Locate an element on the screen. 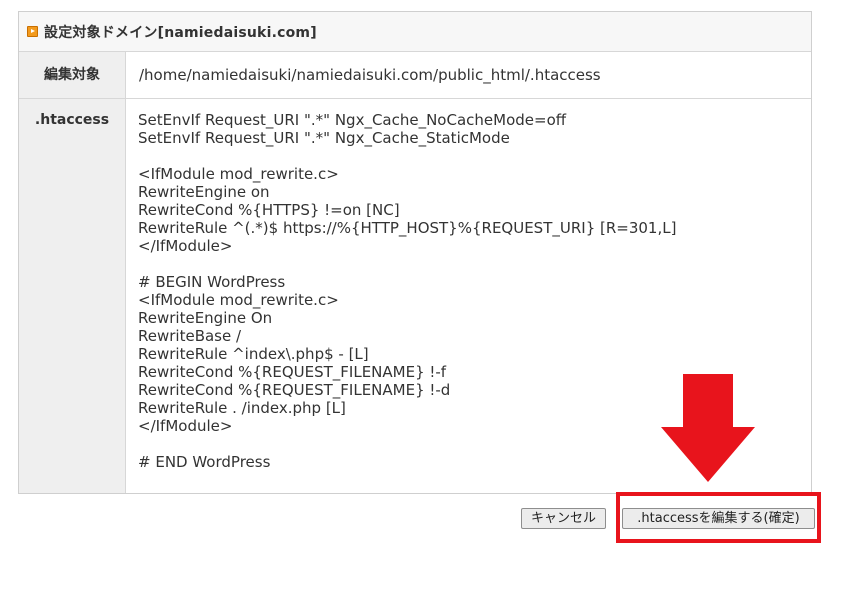  highlight-box is located at coordinates (718, 517).